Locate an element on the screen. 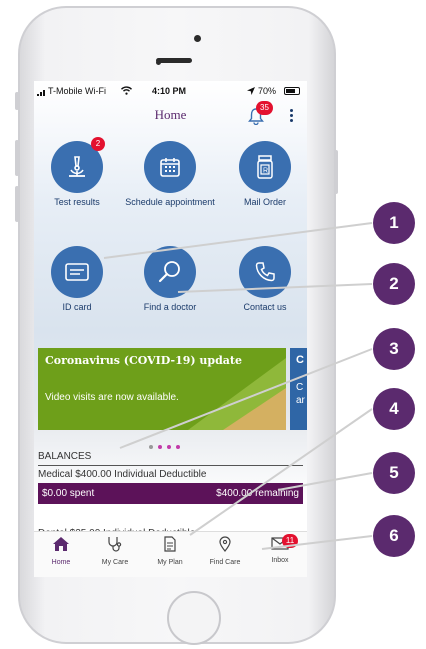  callout-2: 2 is located at coordinates (394, 284).